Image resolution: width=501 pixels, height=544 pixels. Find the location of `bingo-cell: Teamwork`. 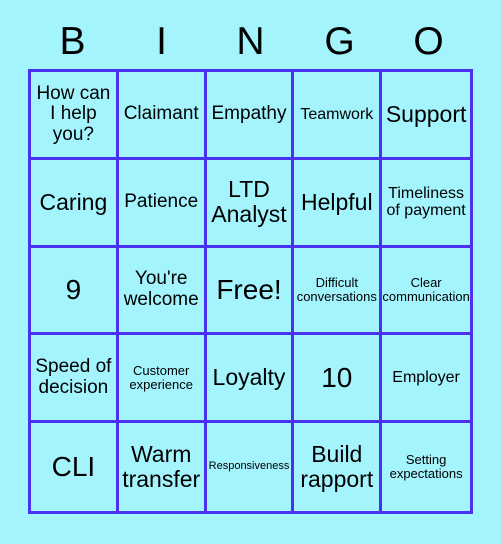

bingo-cell: Teamwork is located at coordinates (338, 116).